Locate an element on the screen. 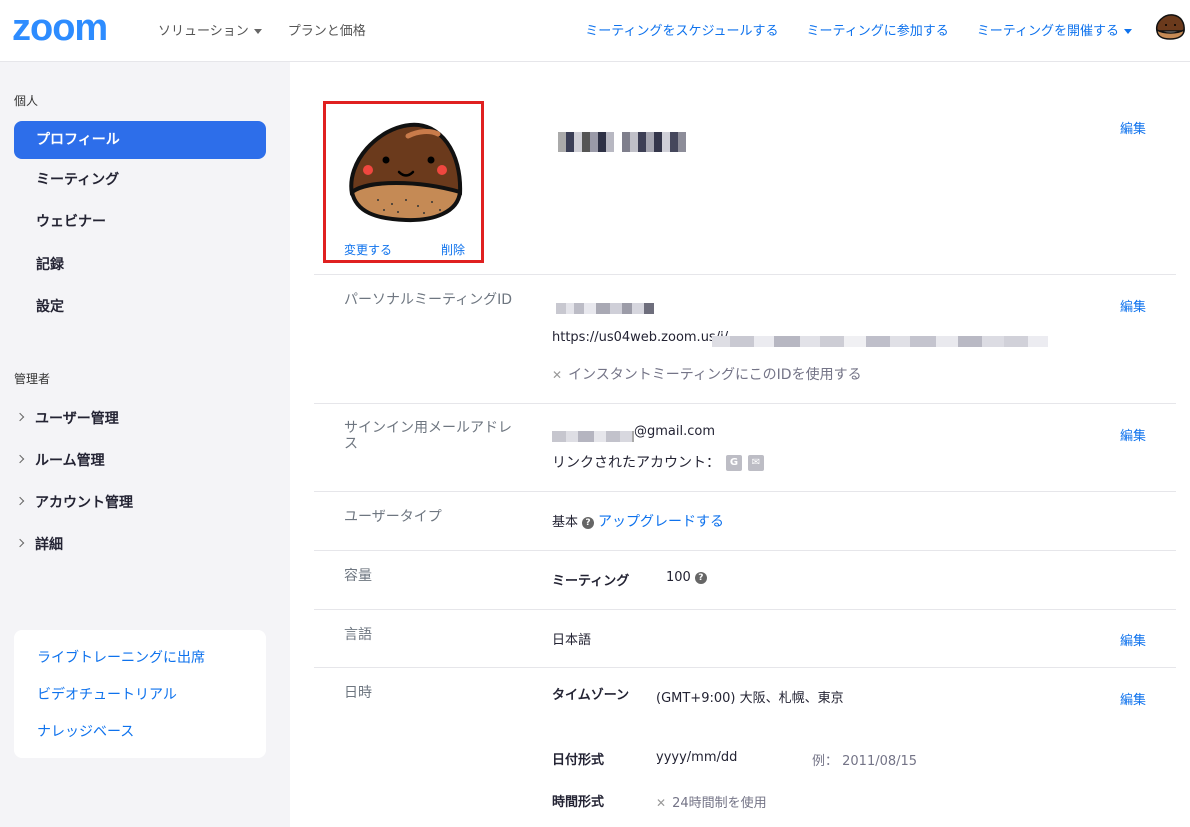 This screenshot has width=1190, height=827. sidebar-item-label: ルーム管理 is located at coordinates (70, 461).